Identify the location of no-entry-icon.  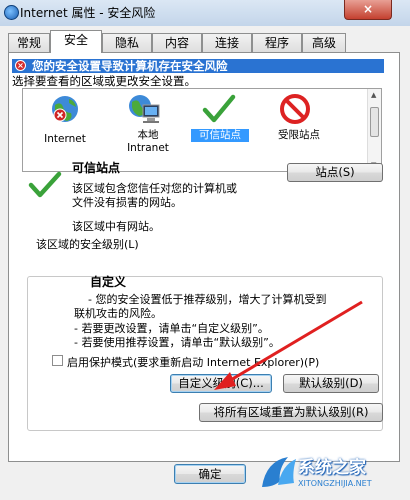
(295, 109).